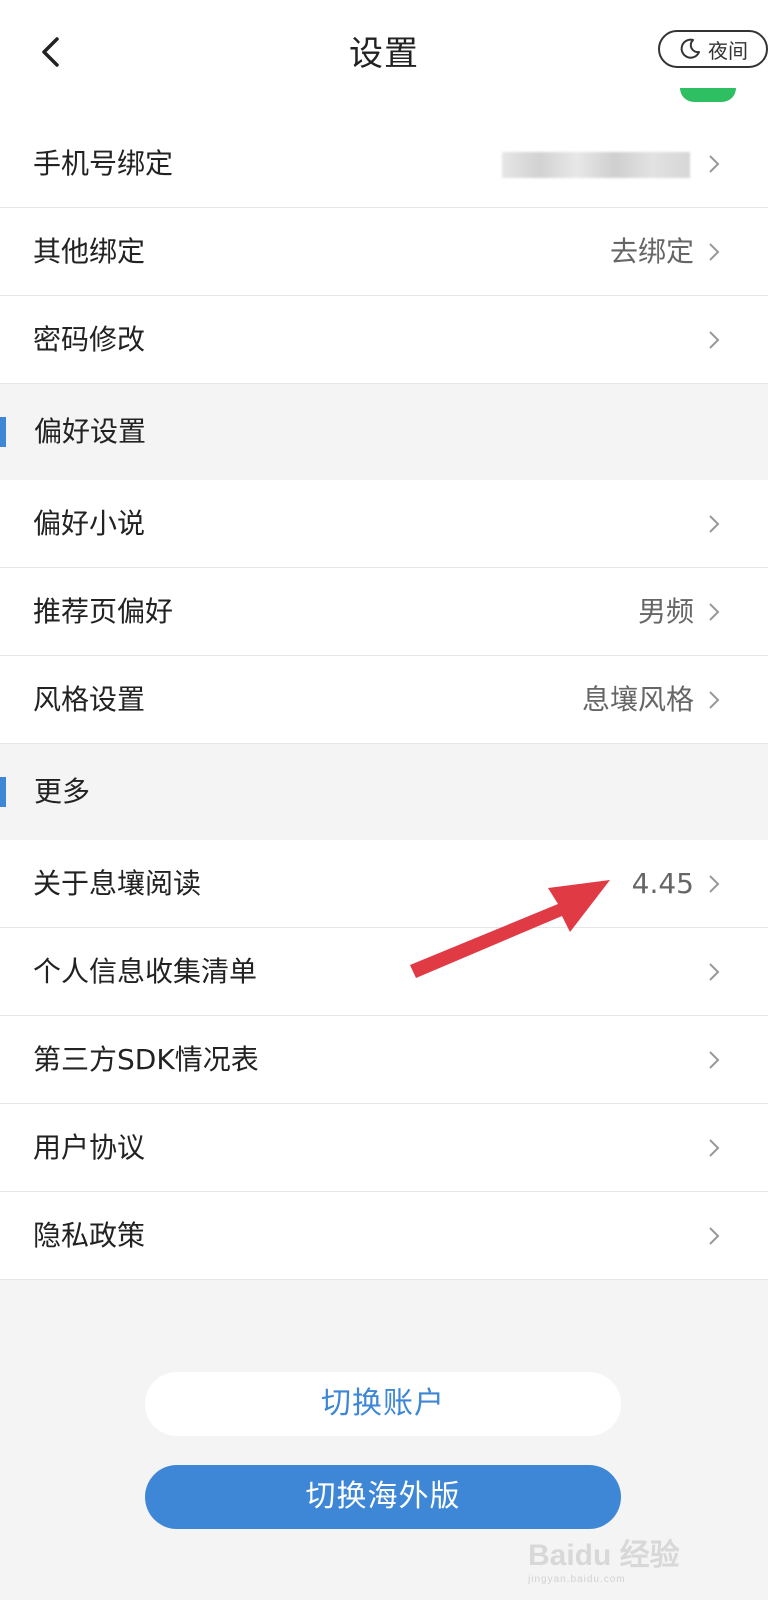 The height and width of the screenshot is (1600, 768). Describe the element at coordinates (384, 432) in the screenshot. I see `section-header-preferences: 偏好设置` at that location.